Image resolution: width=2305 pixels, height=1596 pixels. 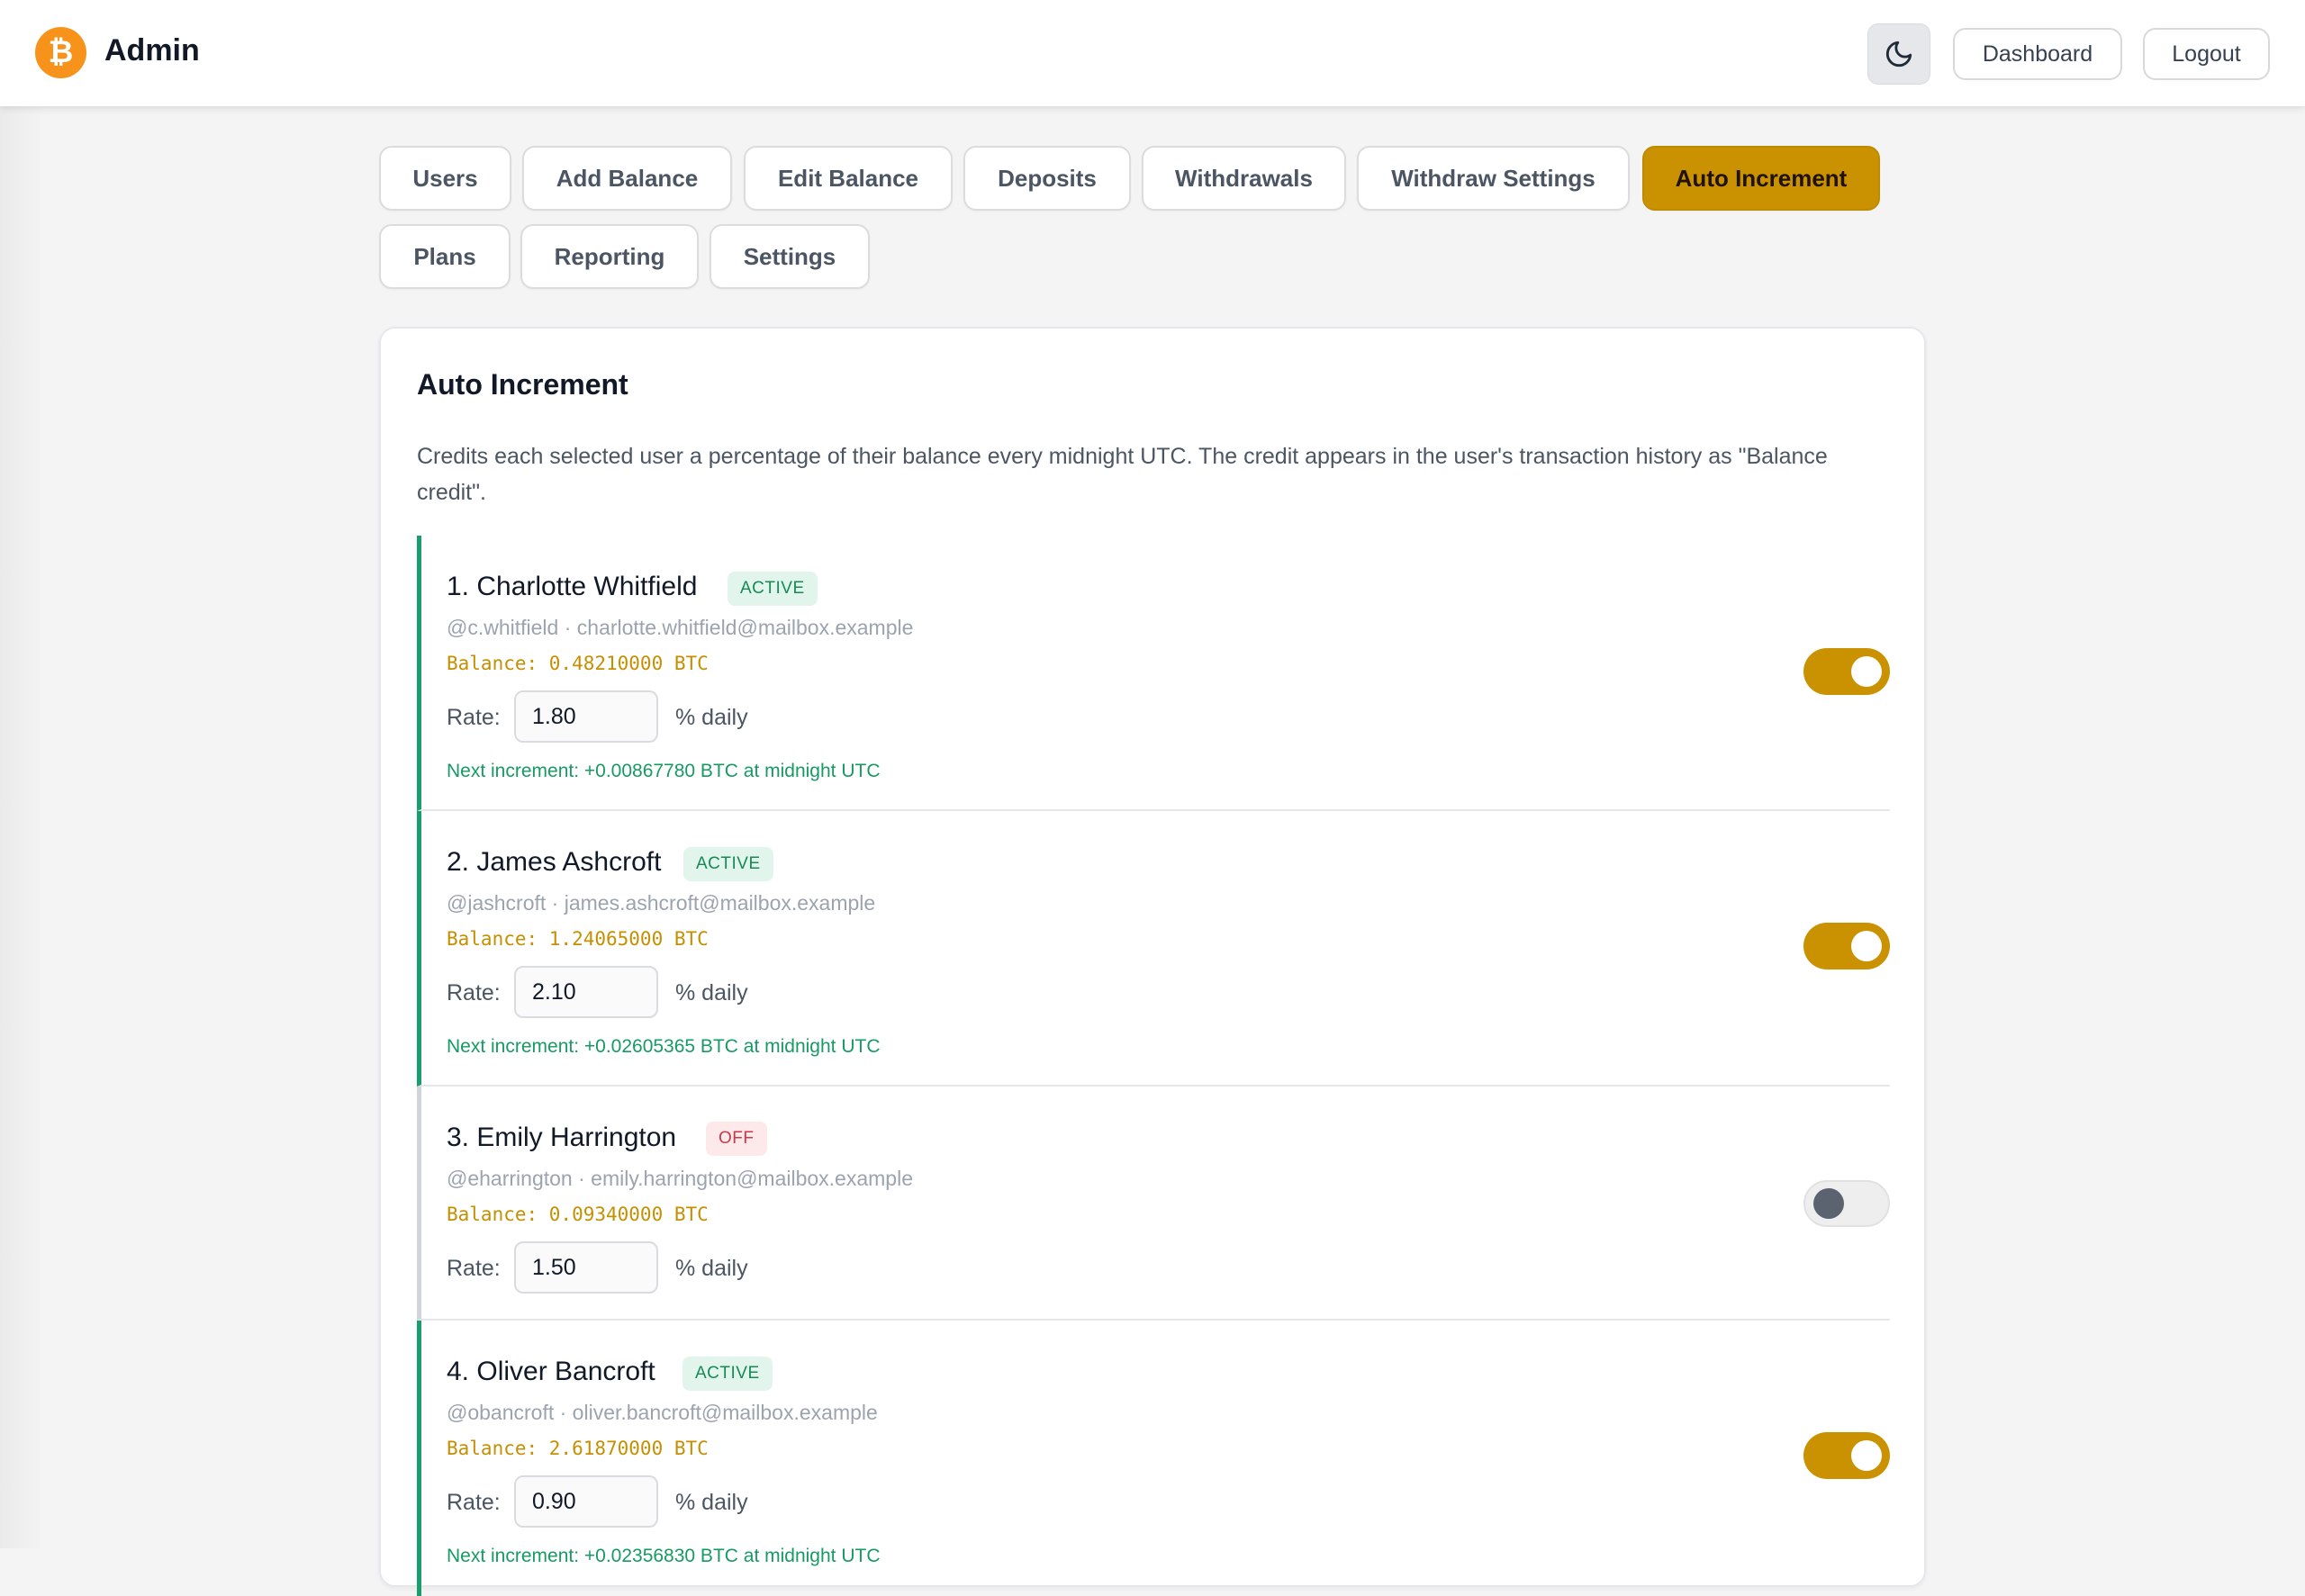 What do you see at coordinates (609, 256) in the screenshot?
I see `tab-reporting: Reporting` at bounding box center [609, 256].